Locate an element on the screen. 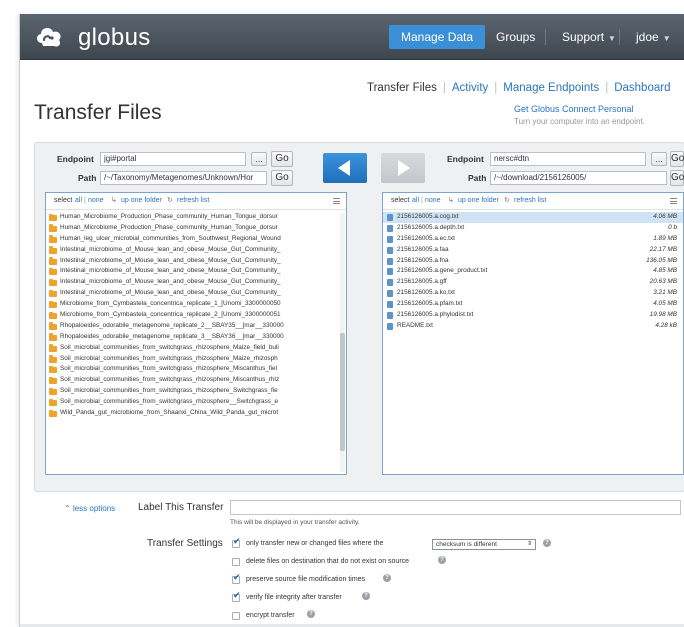 The image size is (684, 627). subnav-transfer-files: Transfer Files is located at coordinates (402, 88).